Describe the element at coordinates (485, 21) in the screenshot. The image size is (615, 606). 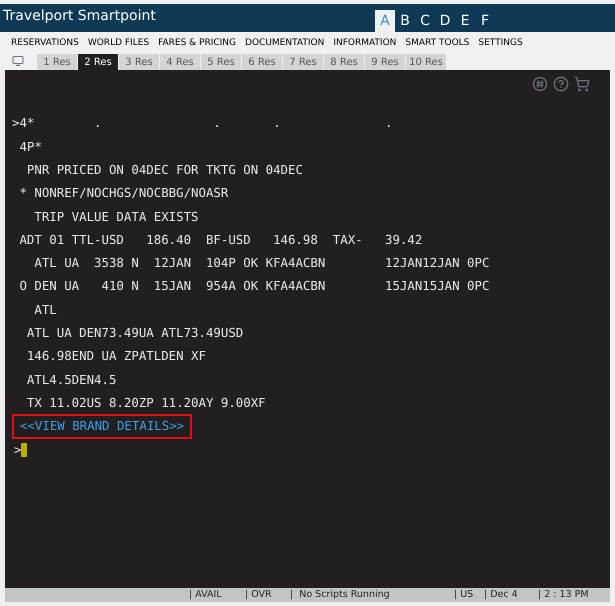
I see `workspace-tab: F` at that location.